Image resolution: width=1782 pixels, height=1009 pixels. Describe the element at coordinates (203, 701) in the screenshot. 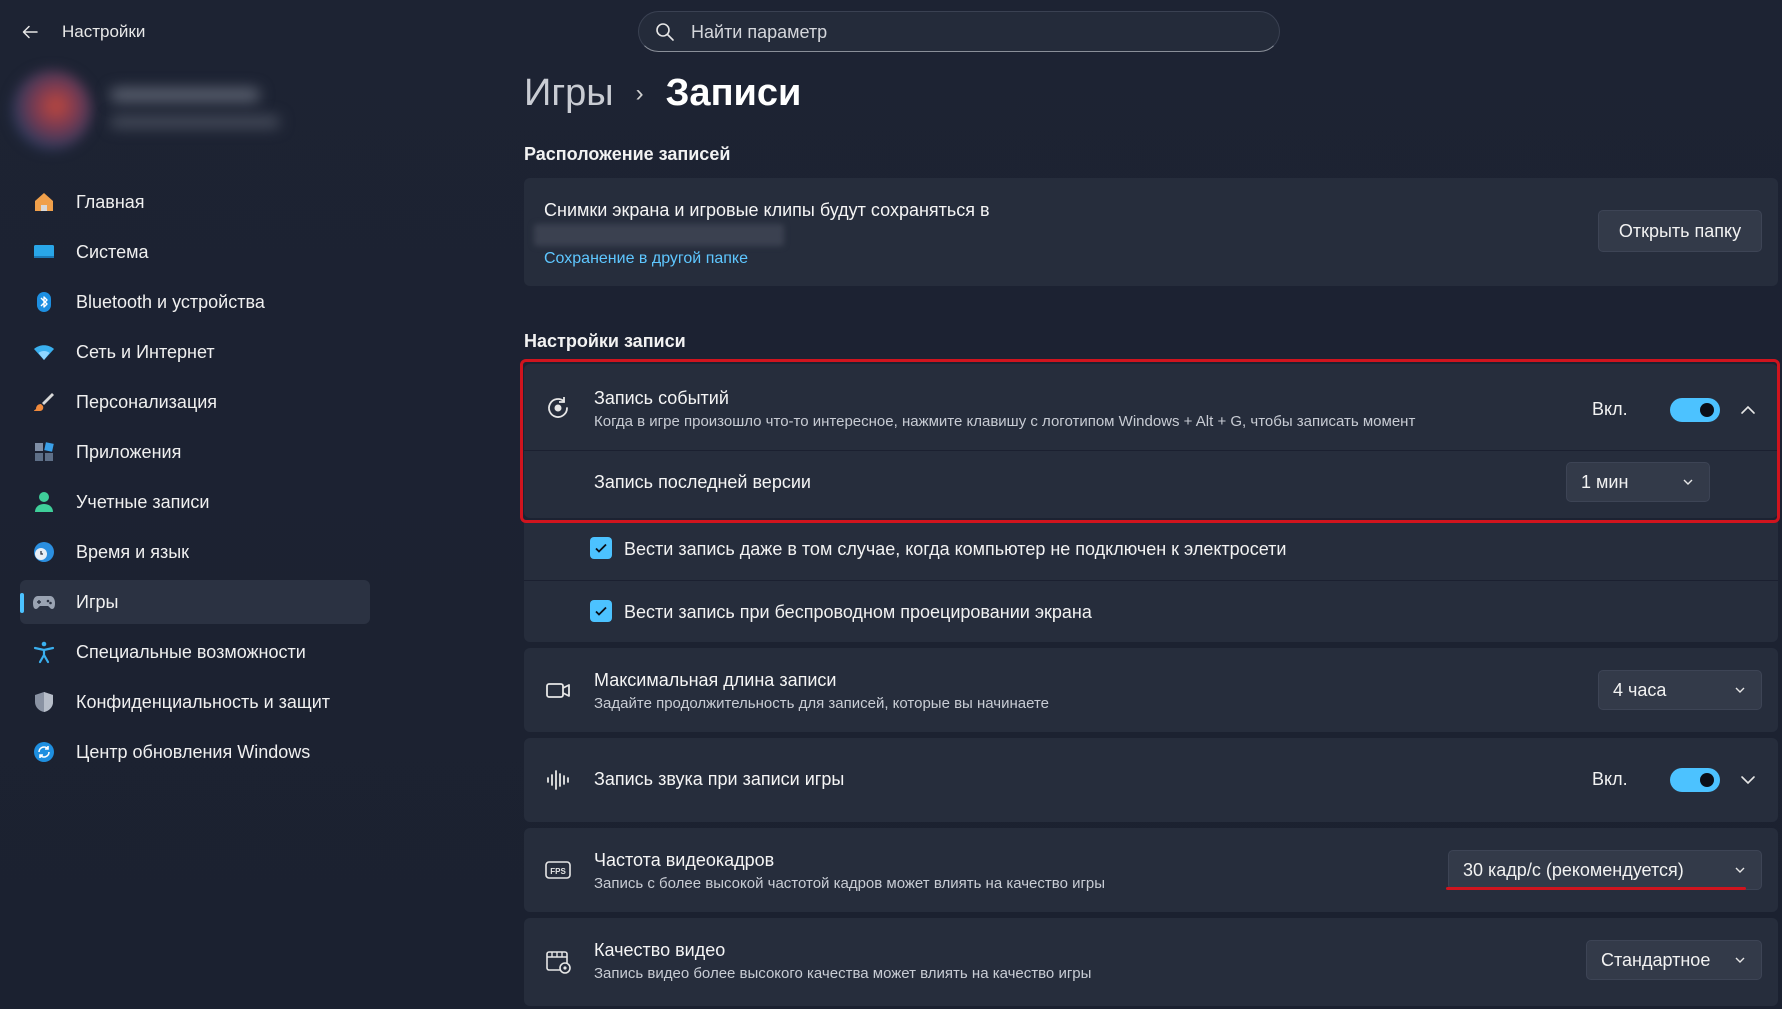

I see `sidebar-item-label: Конфиденциальность и защит` at that location.